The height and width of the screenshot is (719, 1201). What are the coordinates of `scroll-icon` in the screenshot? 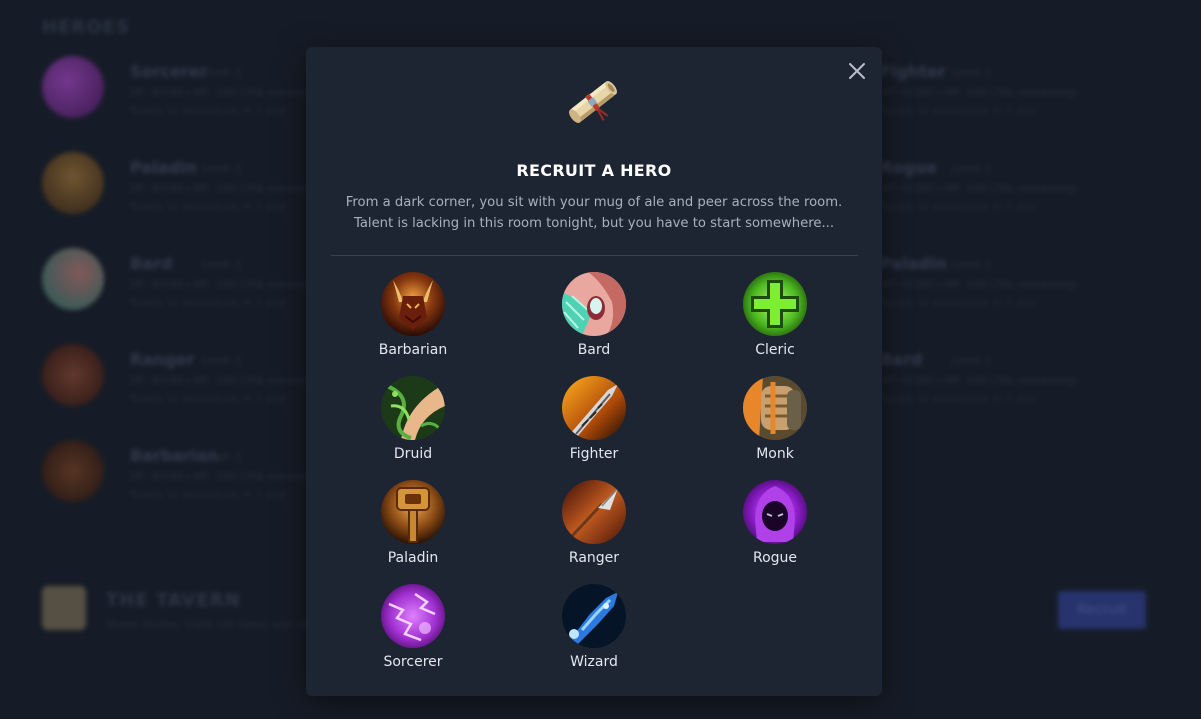 It's located at (593, 102).